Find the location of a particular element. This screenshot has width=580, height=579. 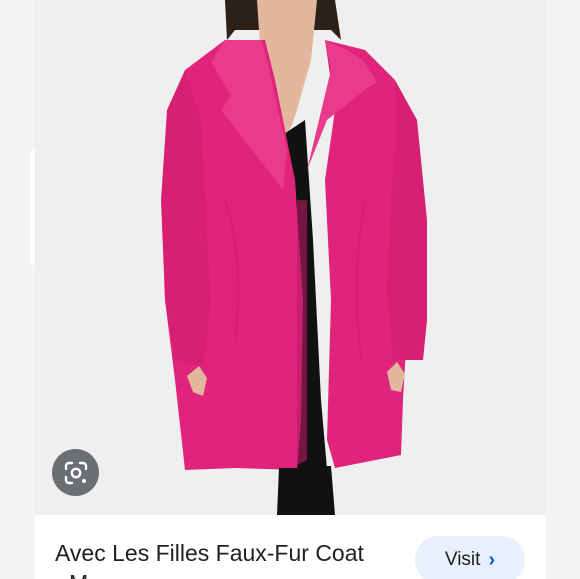

visit-button: Visit › is located at coordinates (470, 557).